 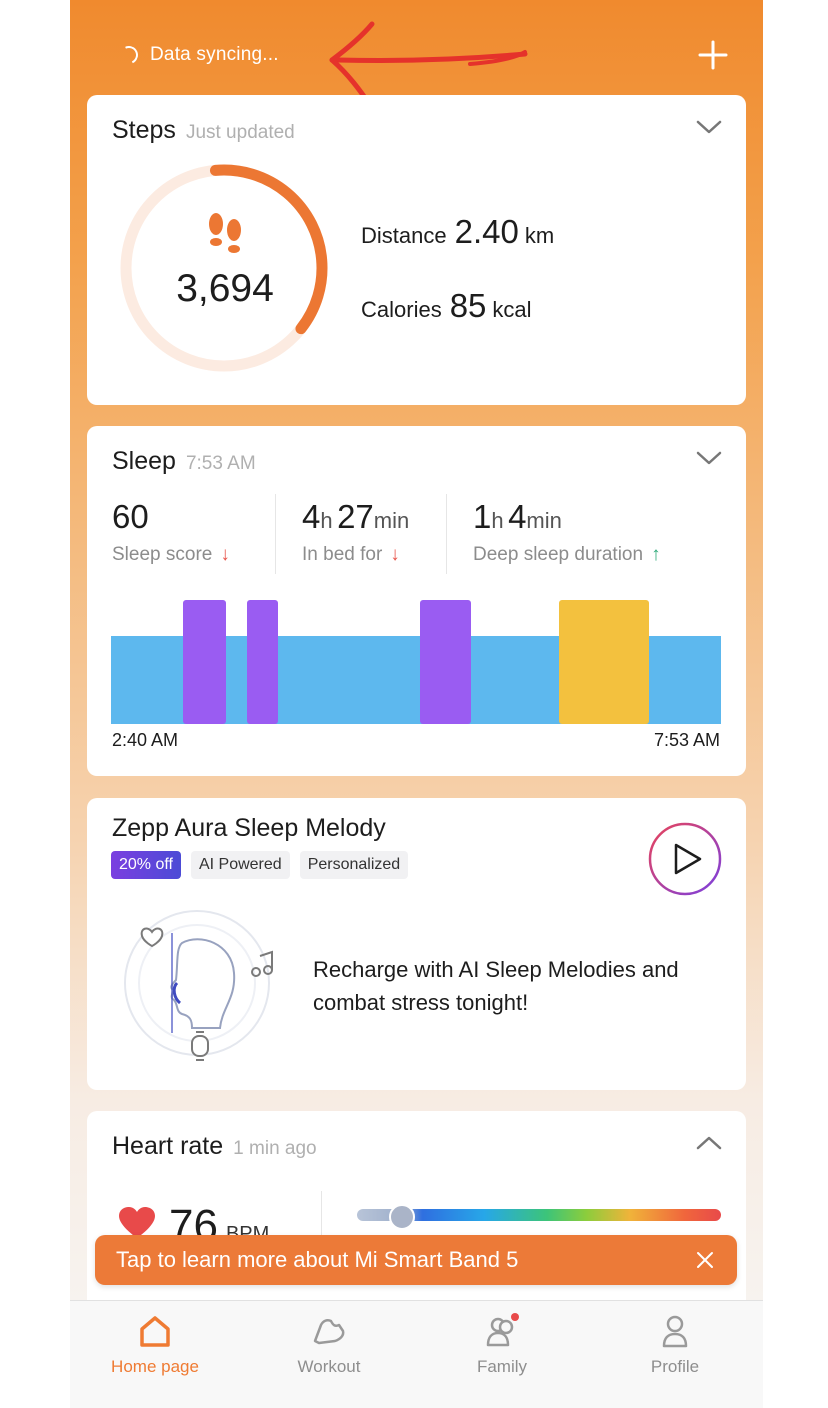 I want to click on steps-title-row: Steps Just updated, so click(x=203, y=130).